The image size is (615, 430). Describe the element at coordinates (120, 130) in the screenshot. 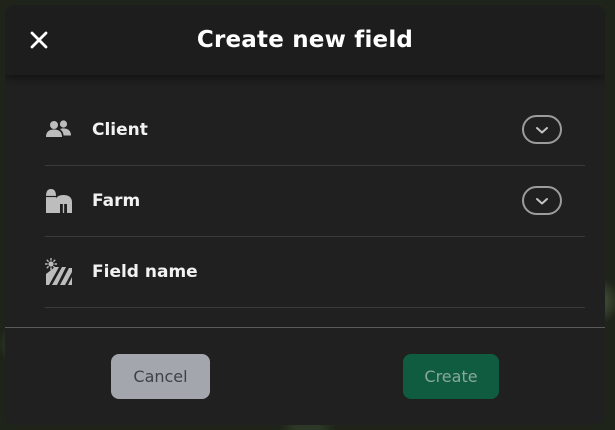

I see `client-label: Client` at that location.